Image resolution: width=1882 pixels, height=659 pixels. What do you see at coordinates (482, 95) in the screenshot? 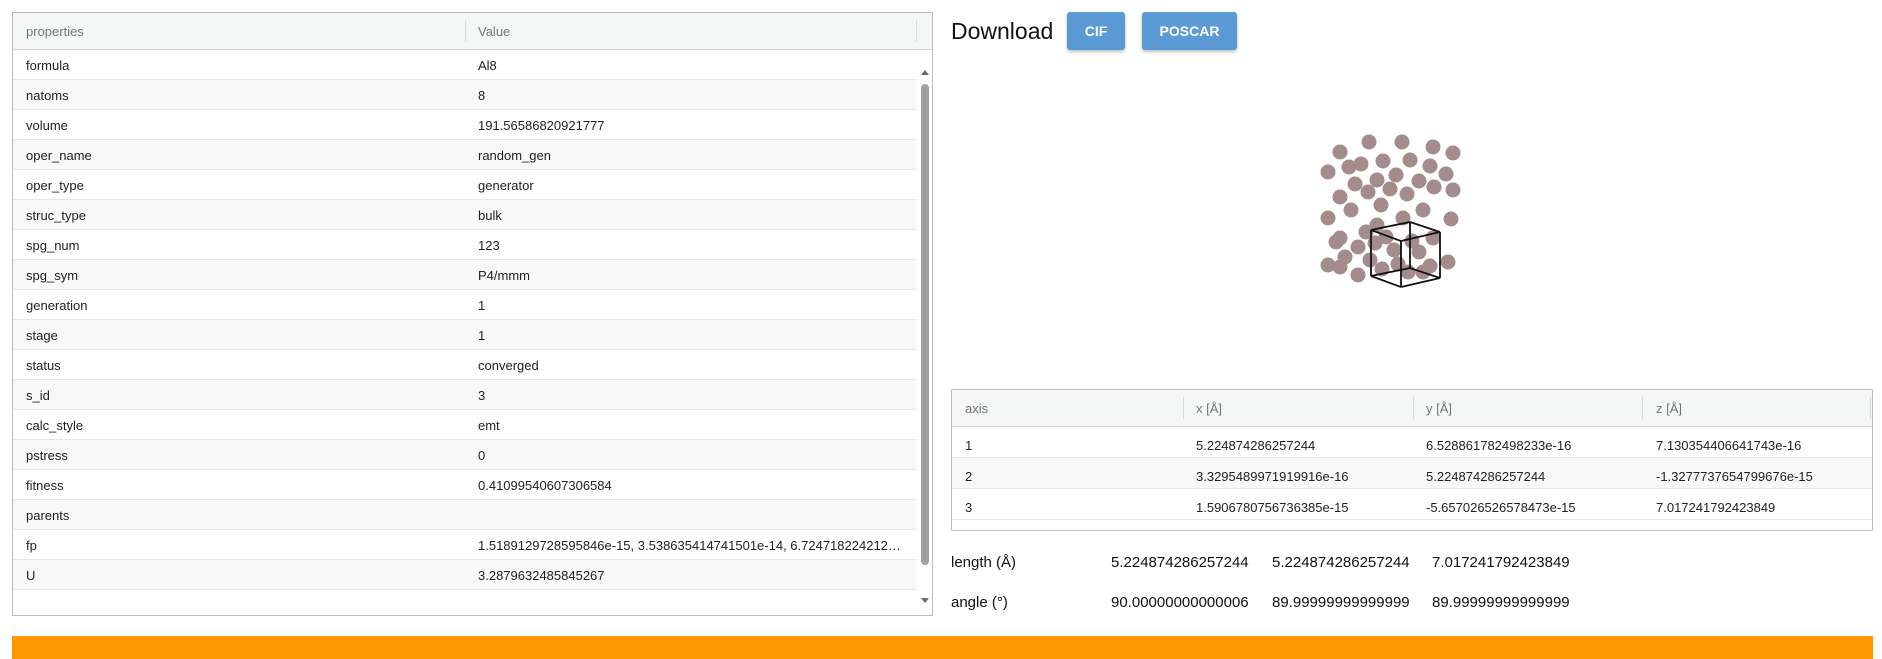
I see `property-value: 8` at bounding box center [482, 95].